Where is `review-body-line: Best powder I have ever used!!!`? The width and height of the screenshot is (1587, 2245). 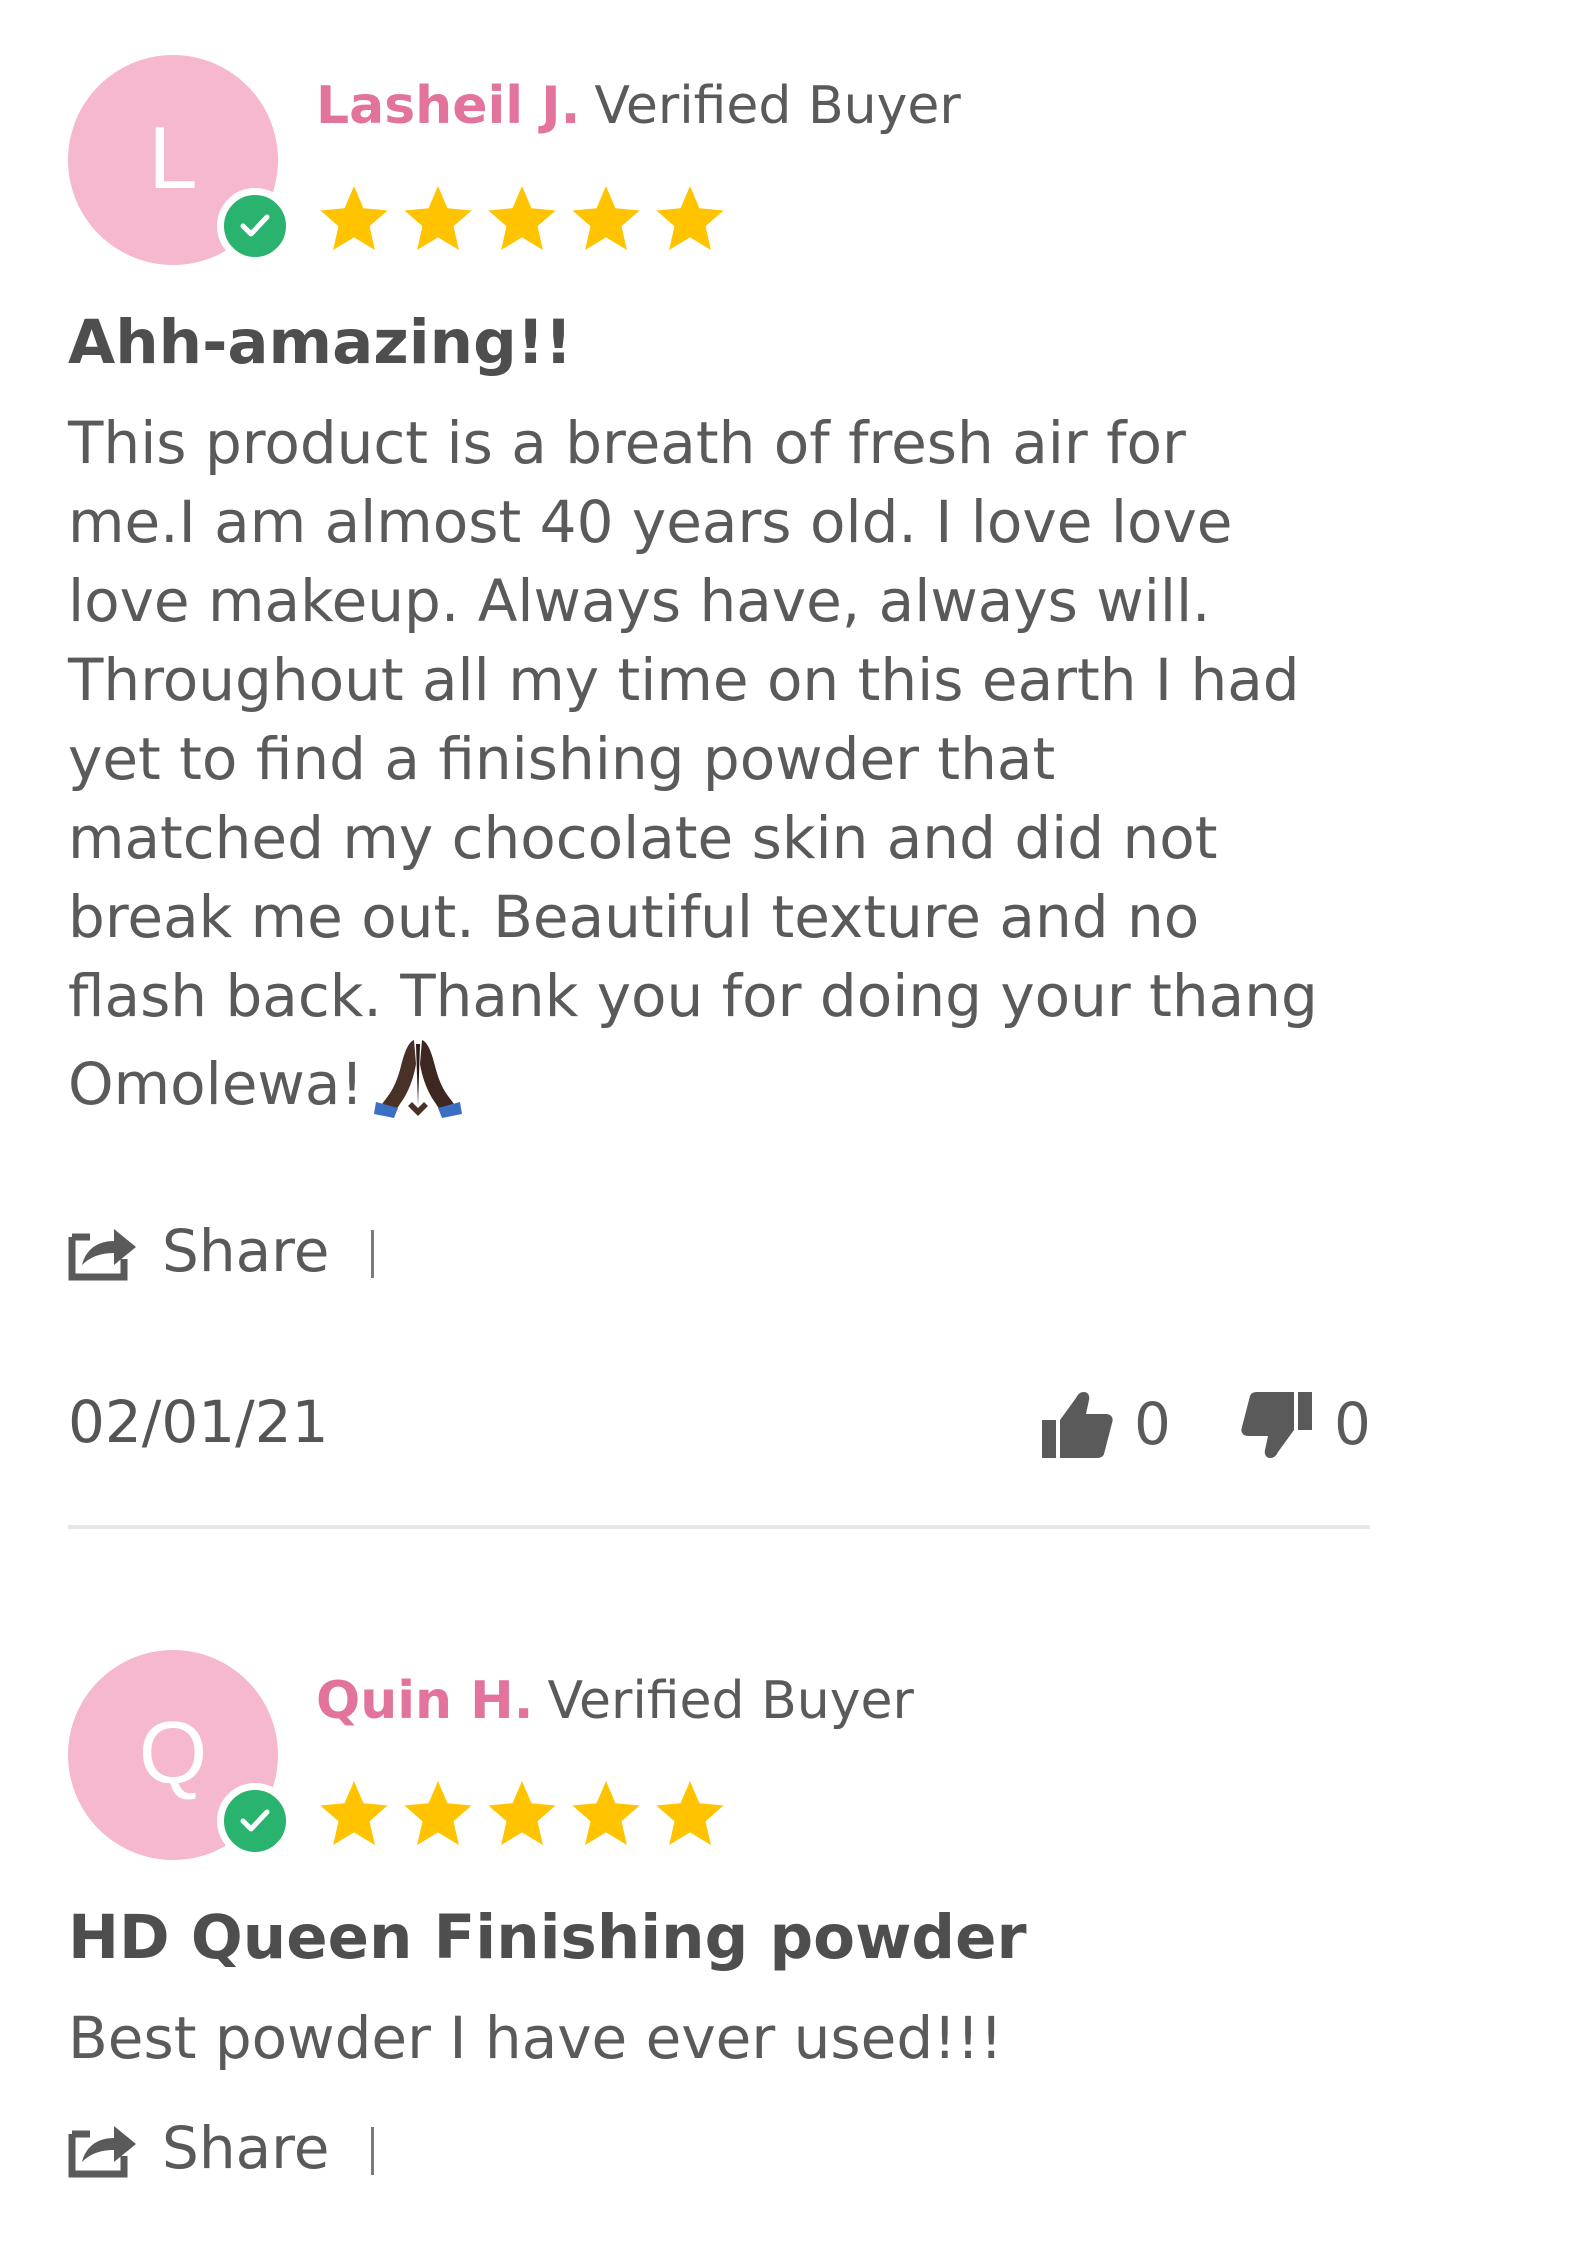 review-body-line: Best powder I have ever used!!! is located at coordinates (535, 2038).